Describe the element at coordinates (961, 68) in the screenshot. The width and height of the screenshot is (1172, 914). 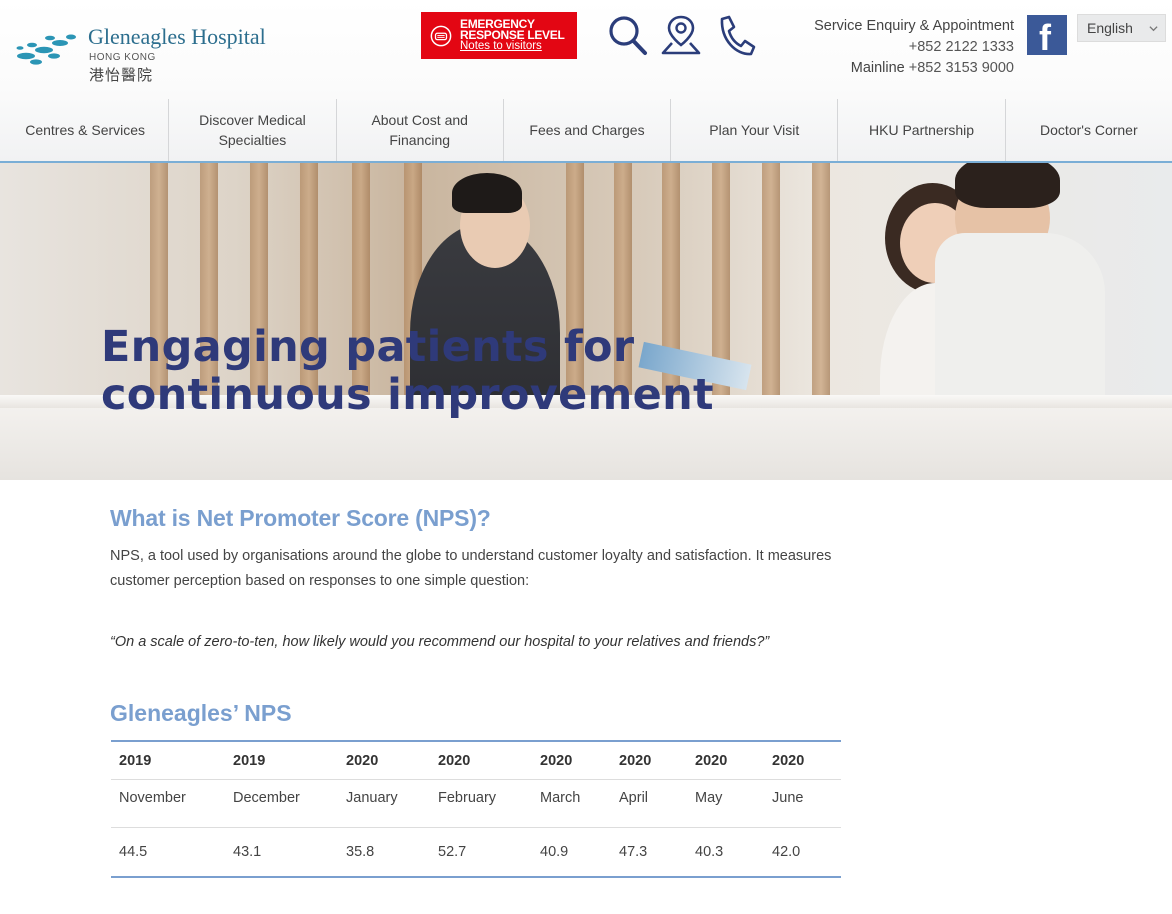
I see `mainline-phone: +852 3153 9000` at that location.